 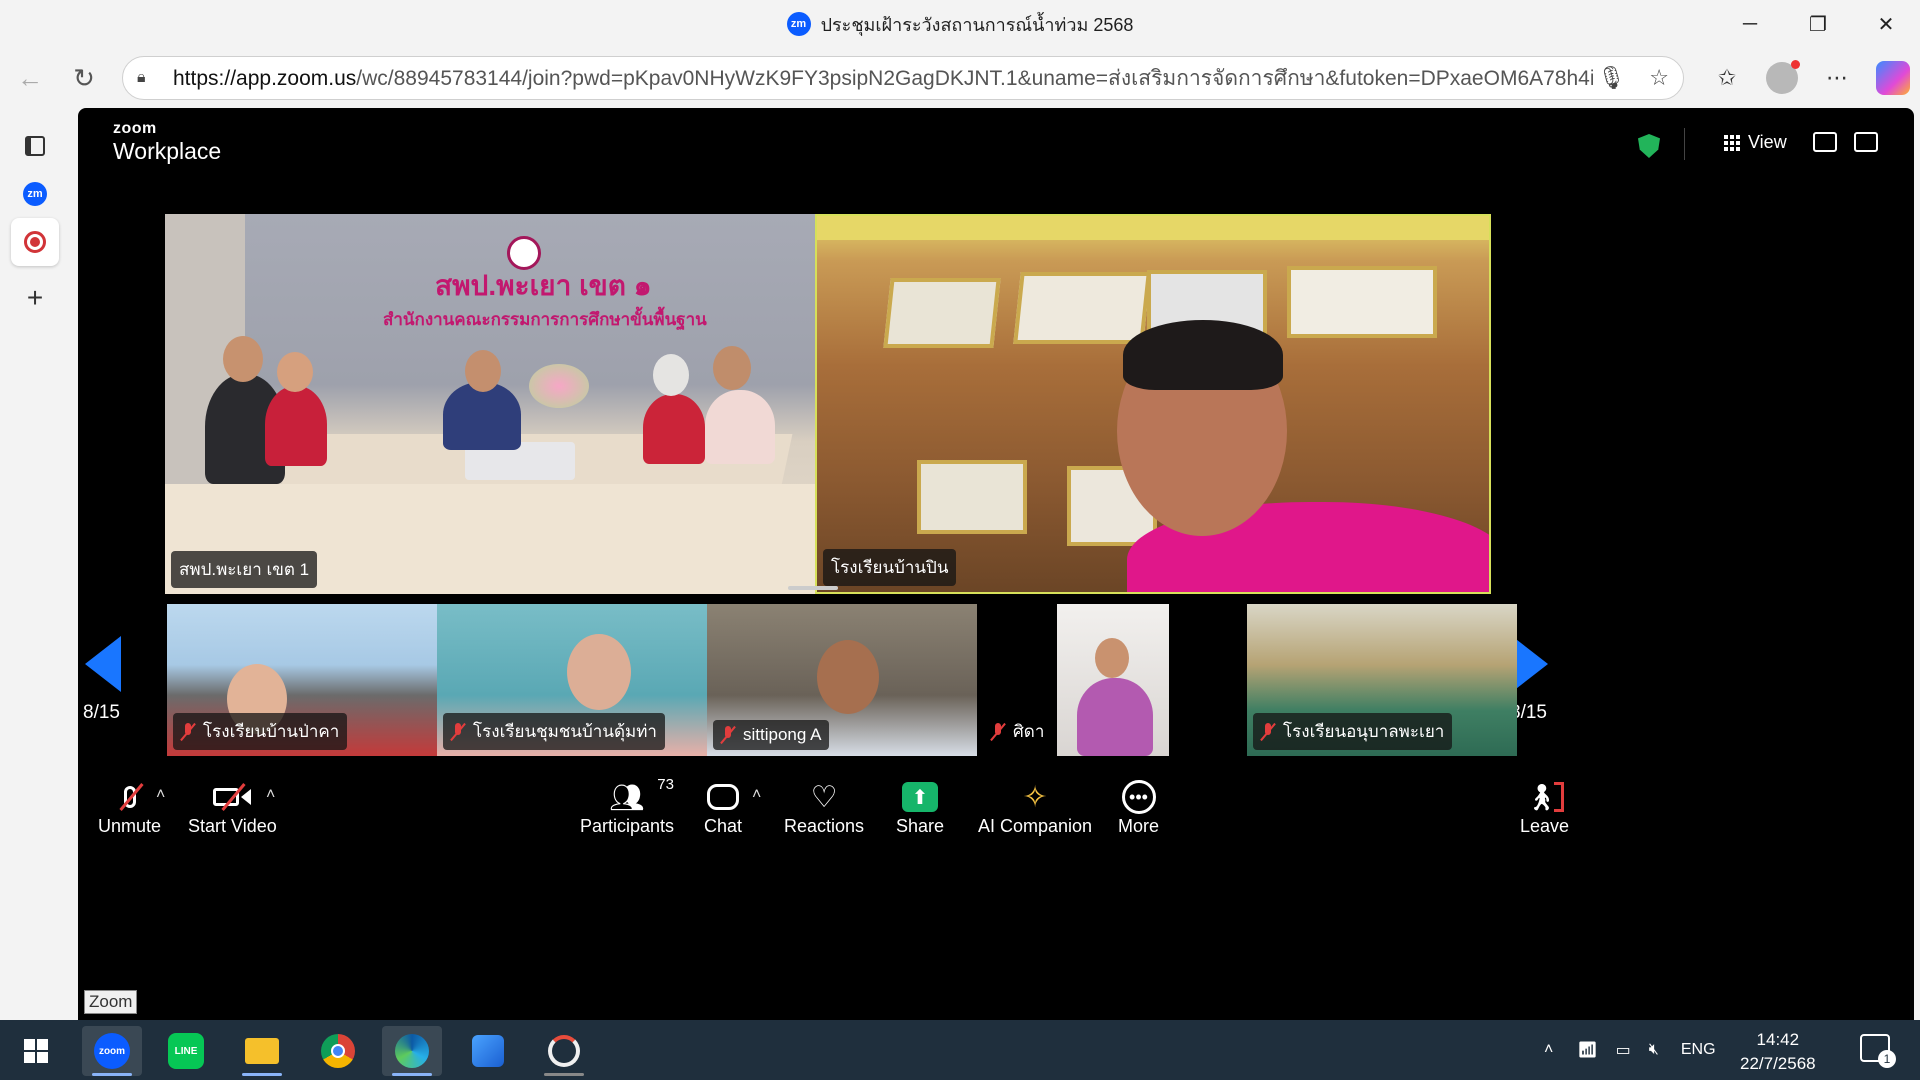 I want to click on browser-toolbar-right: ✩ ⋯, so click(x=1810, y=78).